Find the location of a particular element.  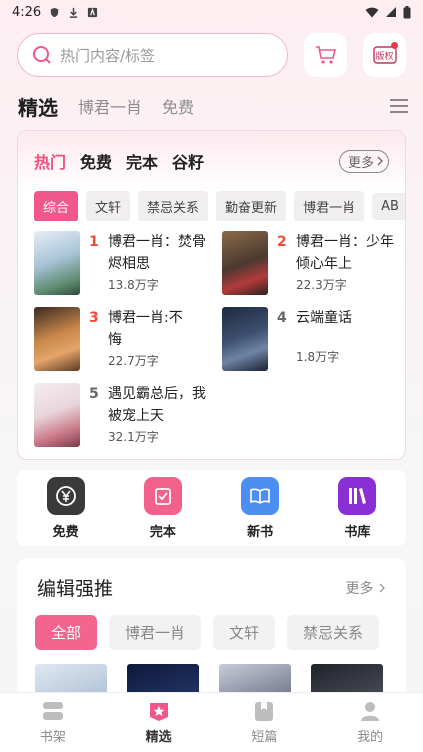

wifi-icon is located at coordinates (372, 12).